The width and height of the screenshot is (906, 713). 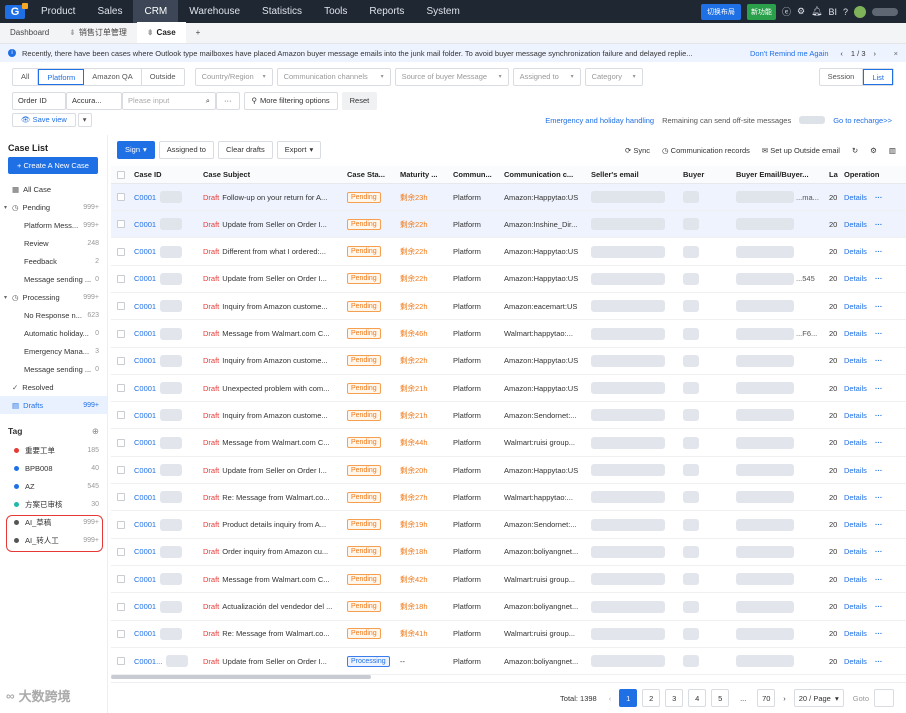 What do you see at coordinates (873, 150) in the screenshot?
I see `gear-icon: ⚙` at bounding box center [873, 150].